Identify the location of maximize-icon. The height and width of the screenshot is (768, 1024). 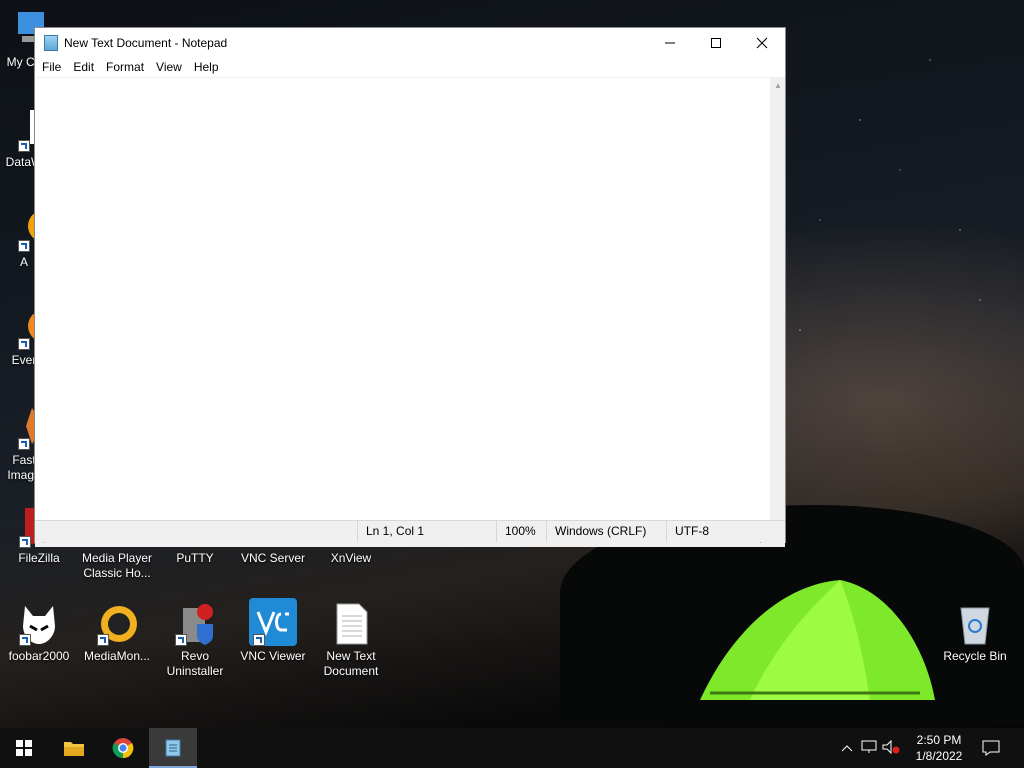
(716, 43).